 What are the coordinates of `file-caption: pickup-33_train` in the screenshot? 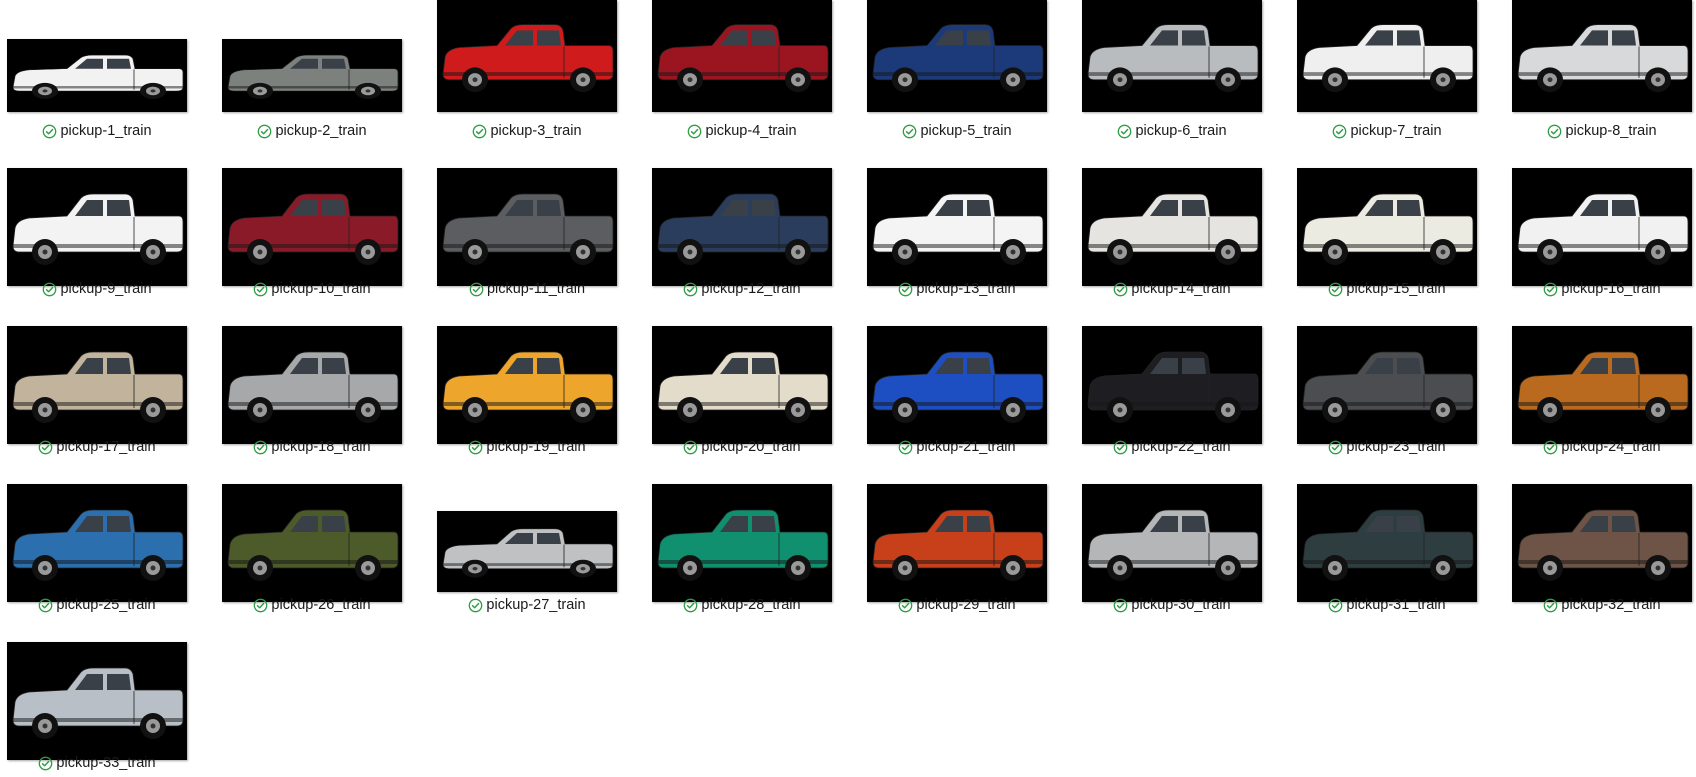 It's located at (97, 763).